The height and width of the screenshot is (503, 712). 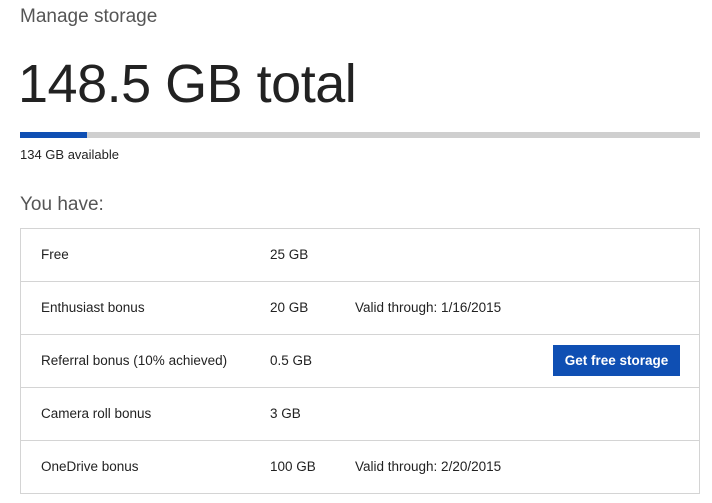 What do you see at coordinates (360, 255) in the screenshot?
I see `table-row: Free 25 GB` at bounding box center [360, 255].